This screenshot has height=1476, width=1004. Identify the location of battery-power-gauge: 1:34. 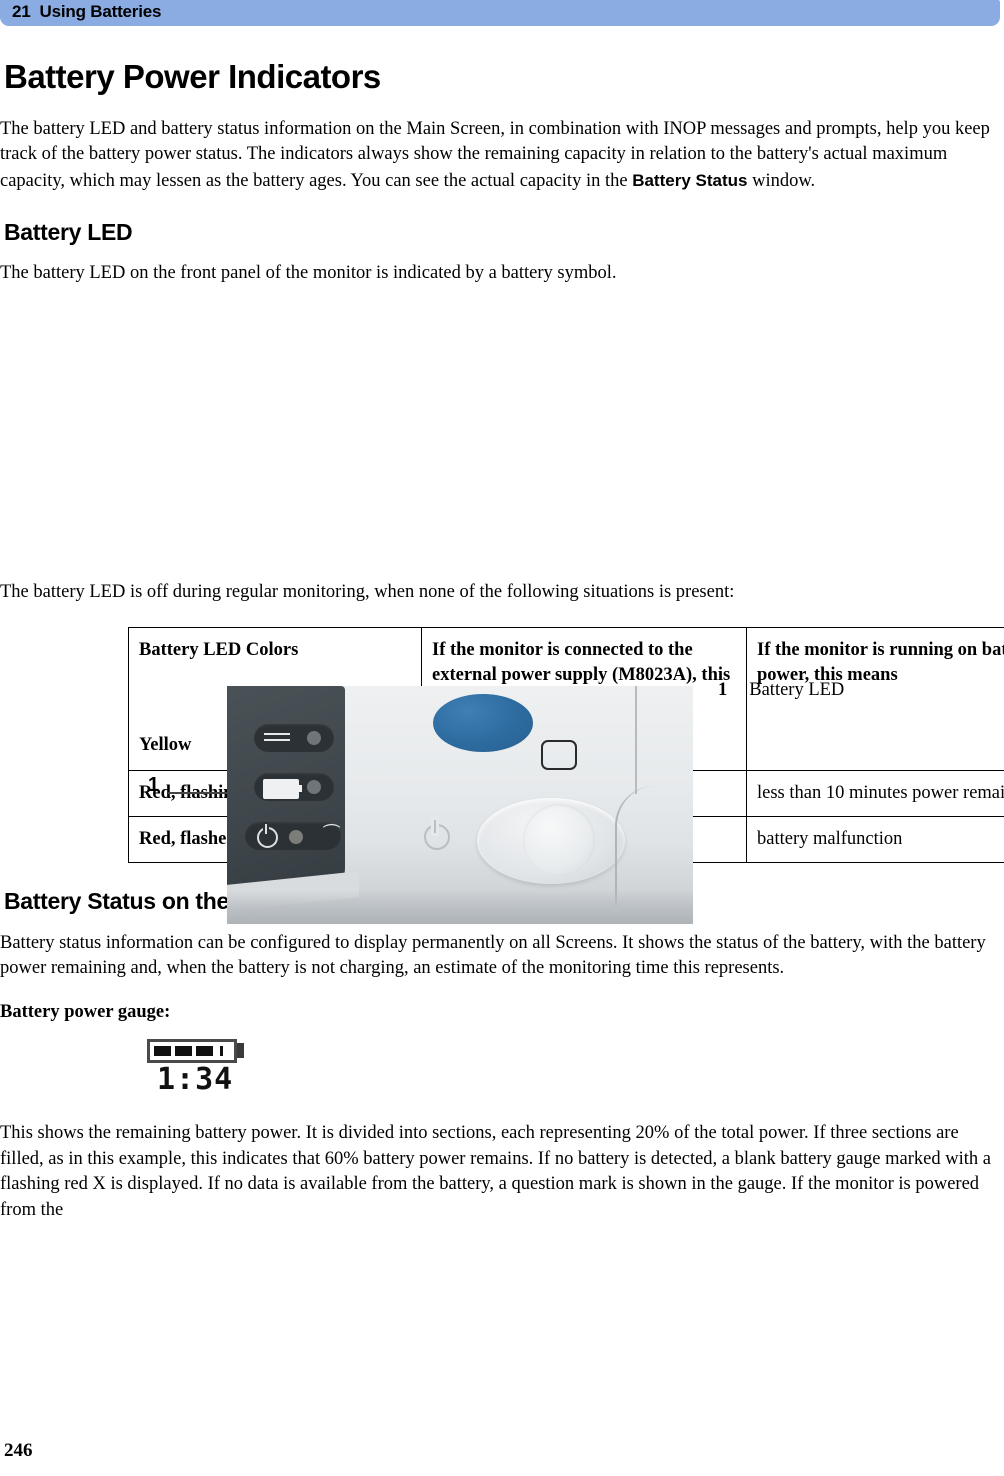
(199, 1072).